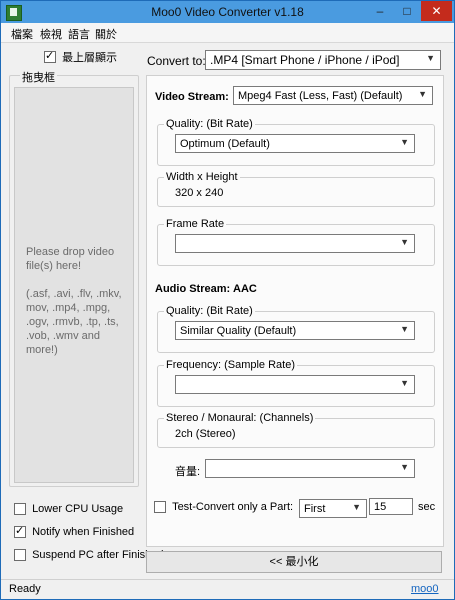 The height and width of the screenshot is (600, 455). Describe the element at coordinates (225, 144) in the screenshot. I see `video-quality-value: Optimum (Default)` at that location.